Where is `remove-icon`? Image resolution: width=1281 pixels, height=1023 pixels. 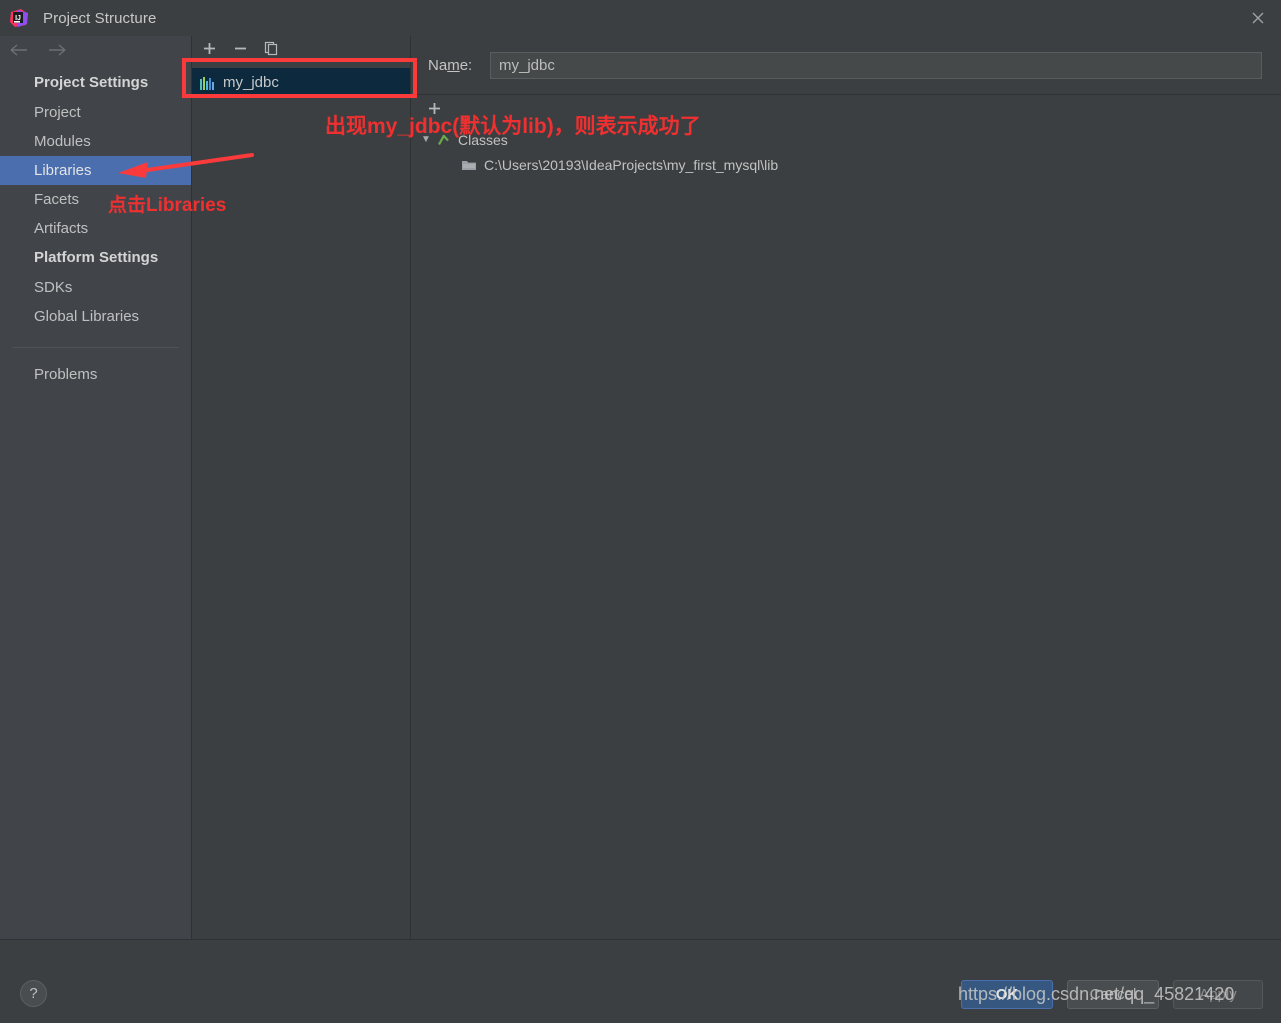
remove-icon is located at coordinates (240, 51).